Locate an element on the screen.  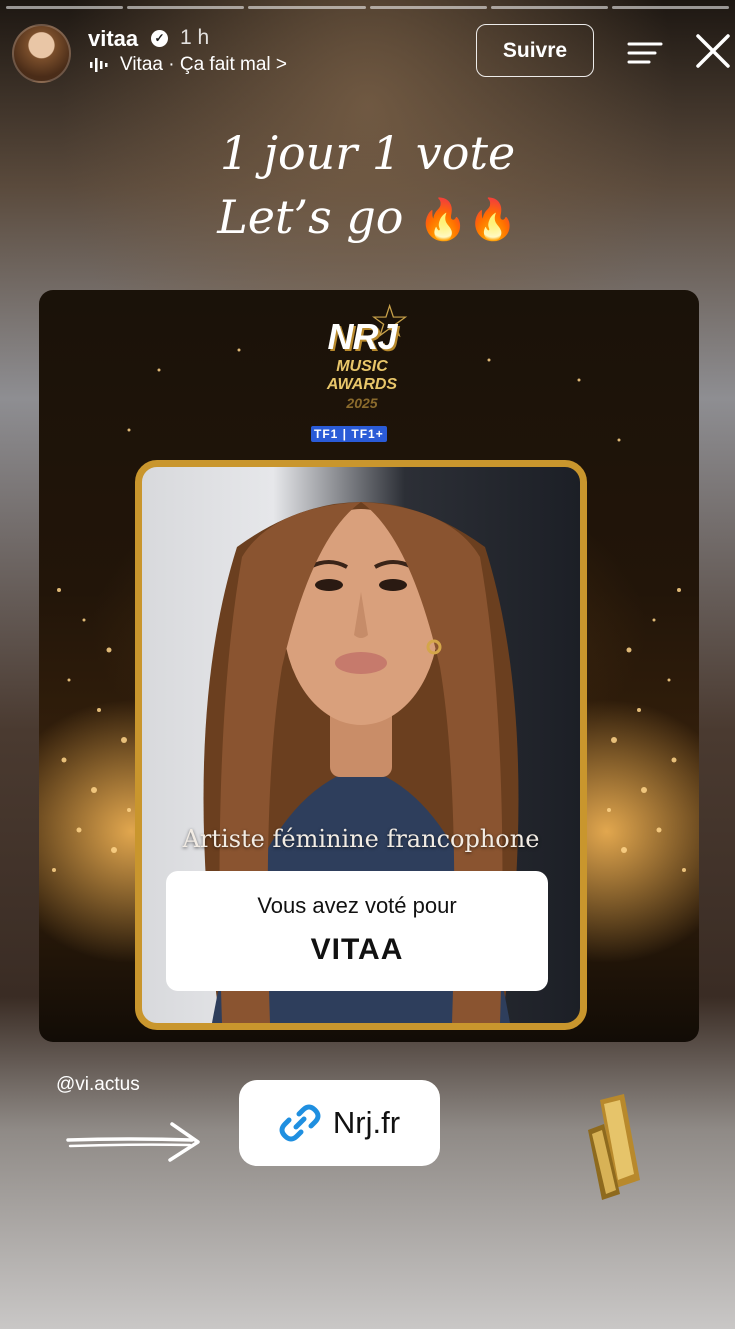
avatar is located at coordinates (41, 53).